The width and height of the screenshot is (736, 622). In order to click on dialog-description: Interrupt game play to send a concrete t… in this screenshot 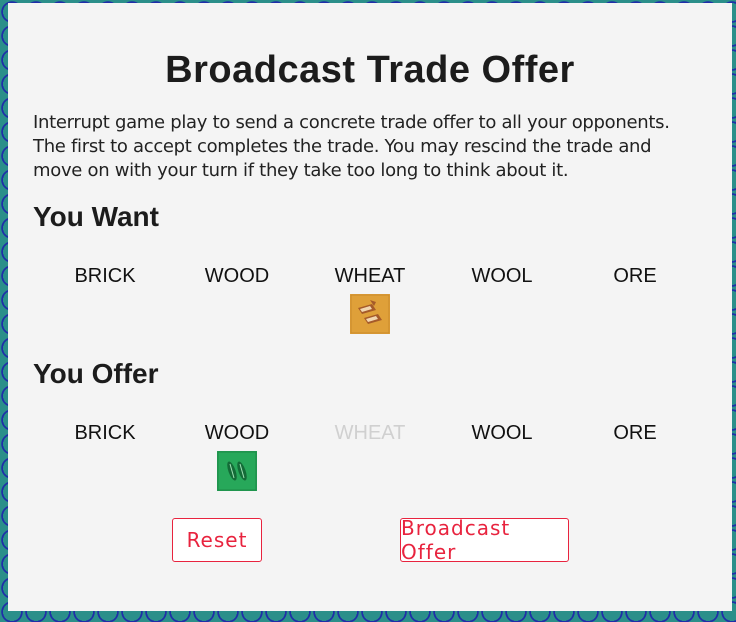, I will do `click(351, 146)`.